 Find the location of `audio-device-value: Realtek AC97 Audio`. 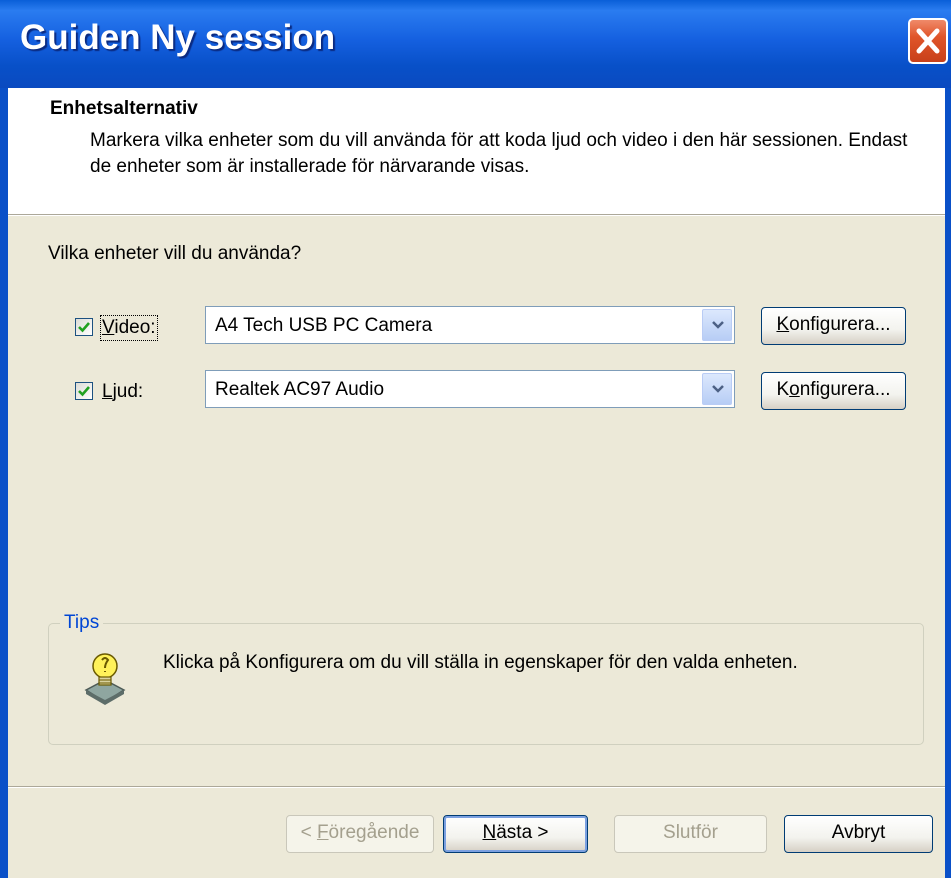

audio-device-value: Realtek AC97 Audio is located at coordinates (300, 389).